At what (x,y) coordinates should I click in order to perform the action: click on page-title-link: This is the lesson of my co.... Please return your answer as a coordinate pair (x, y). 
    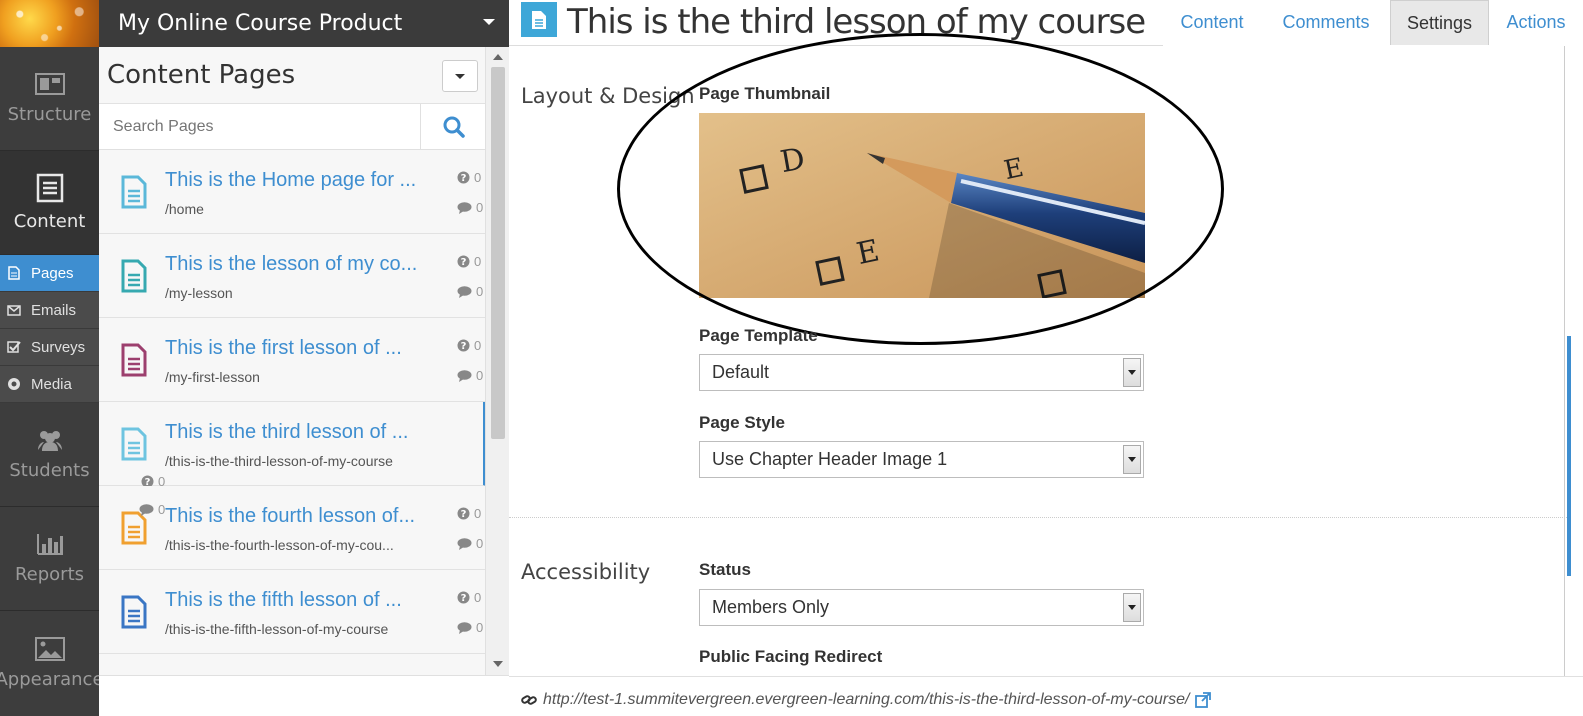
    Looking at the image, I should click on (295, 264).